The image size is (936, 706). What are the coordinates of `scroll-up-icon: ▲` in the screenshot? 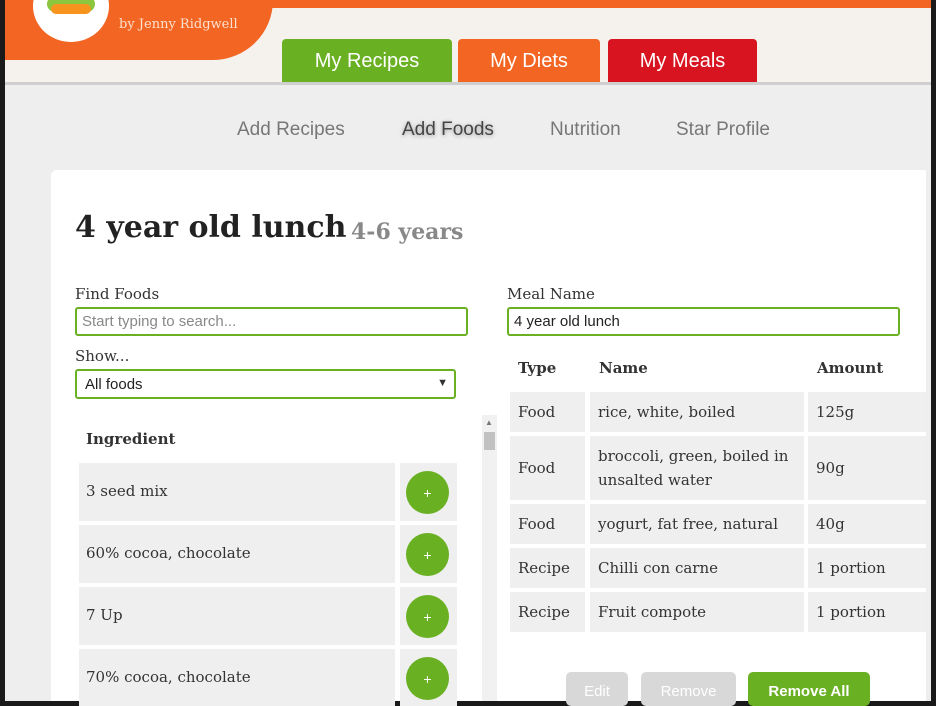 It's located at (489, 422).